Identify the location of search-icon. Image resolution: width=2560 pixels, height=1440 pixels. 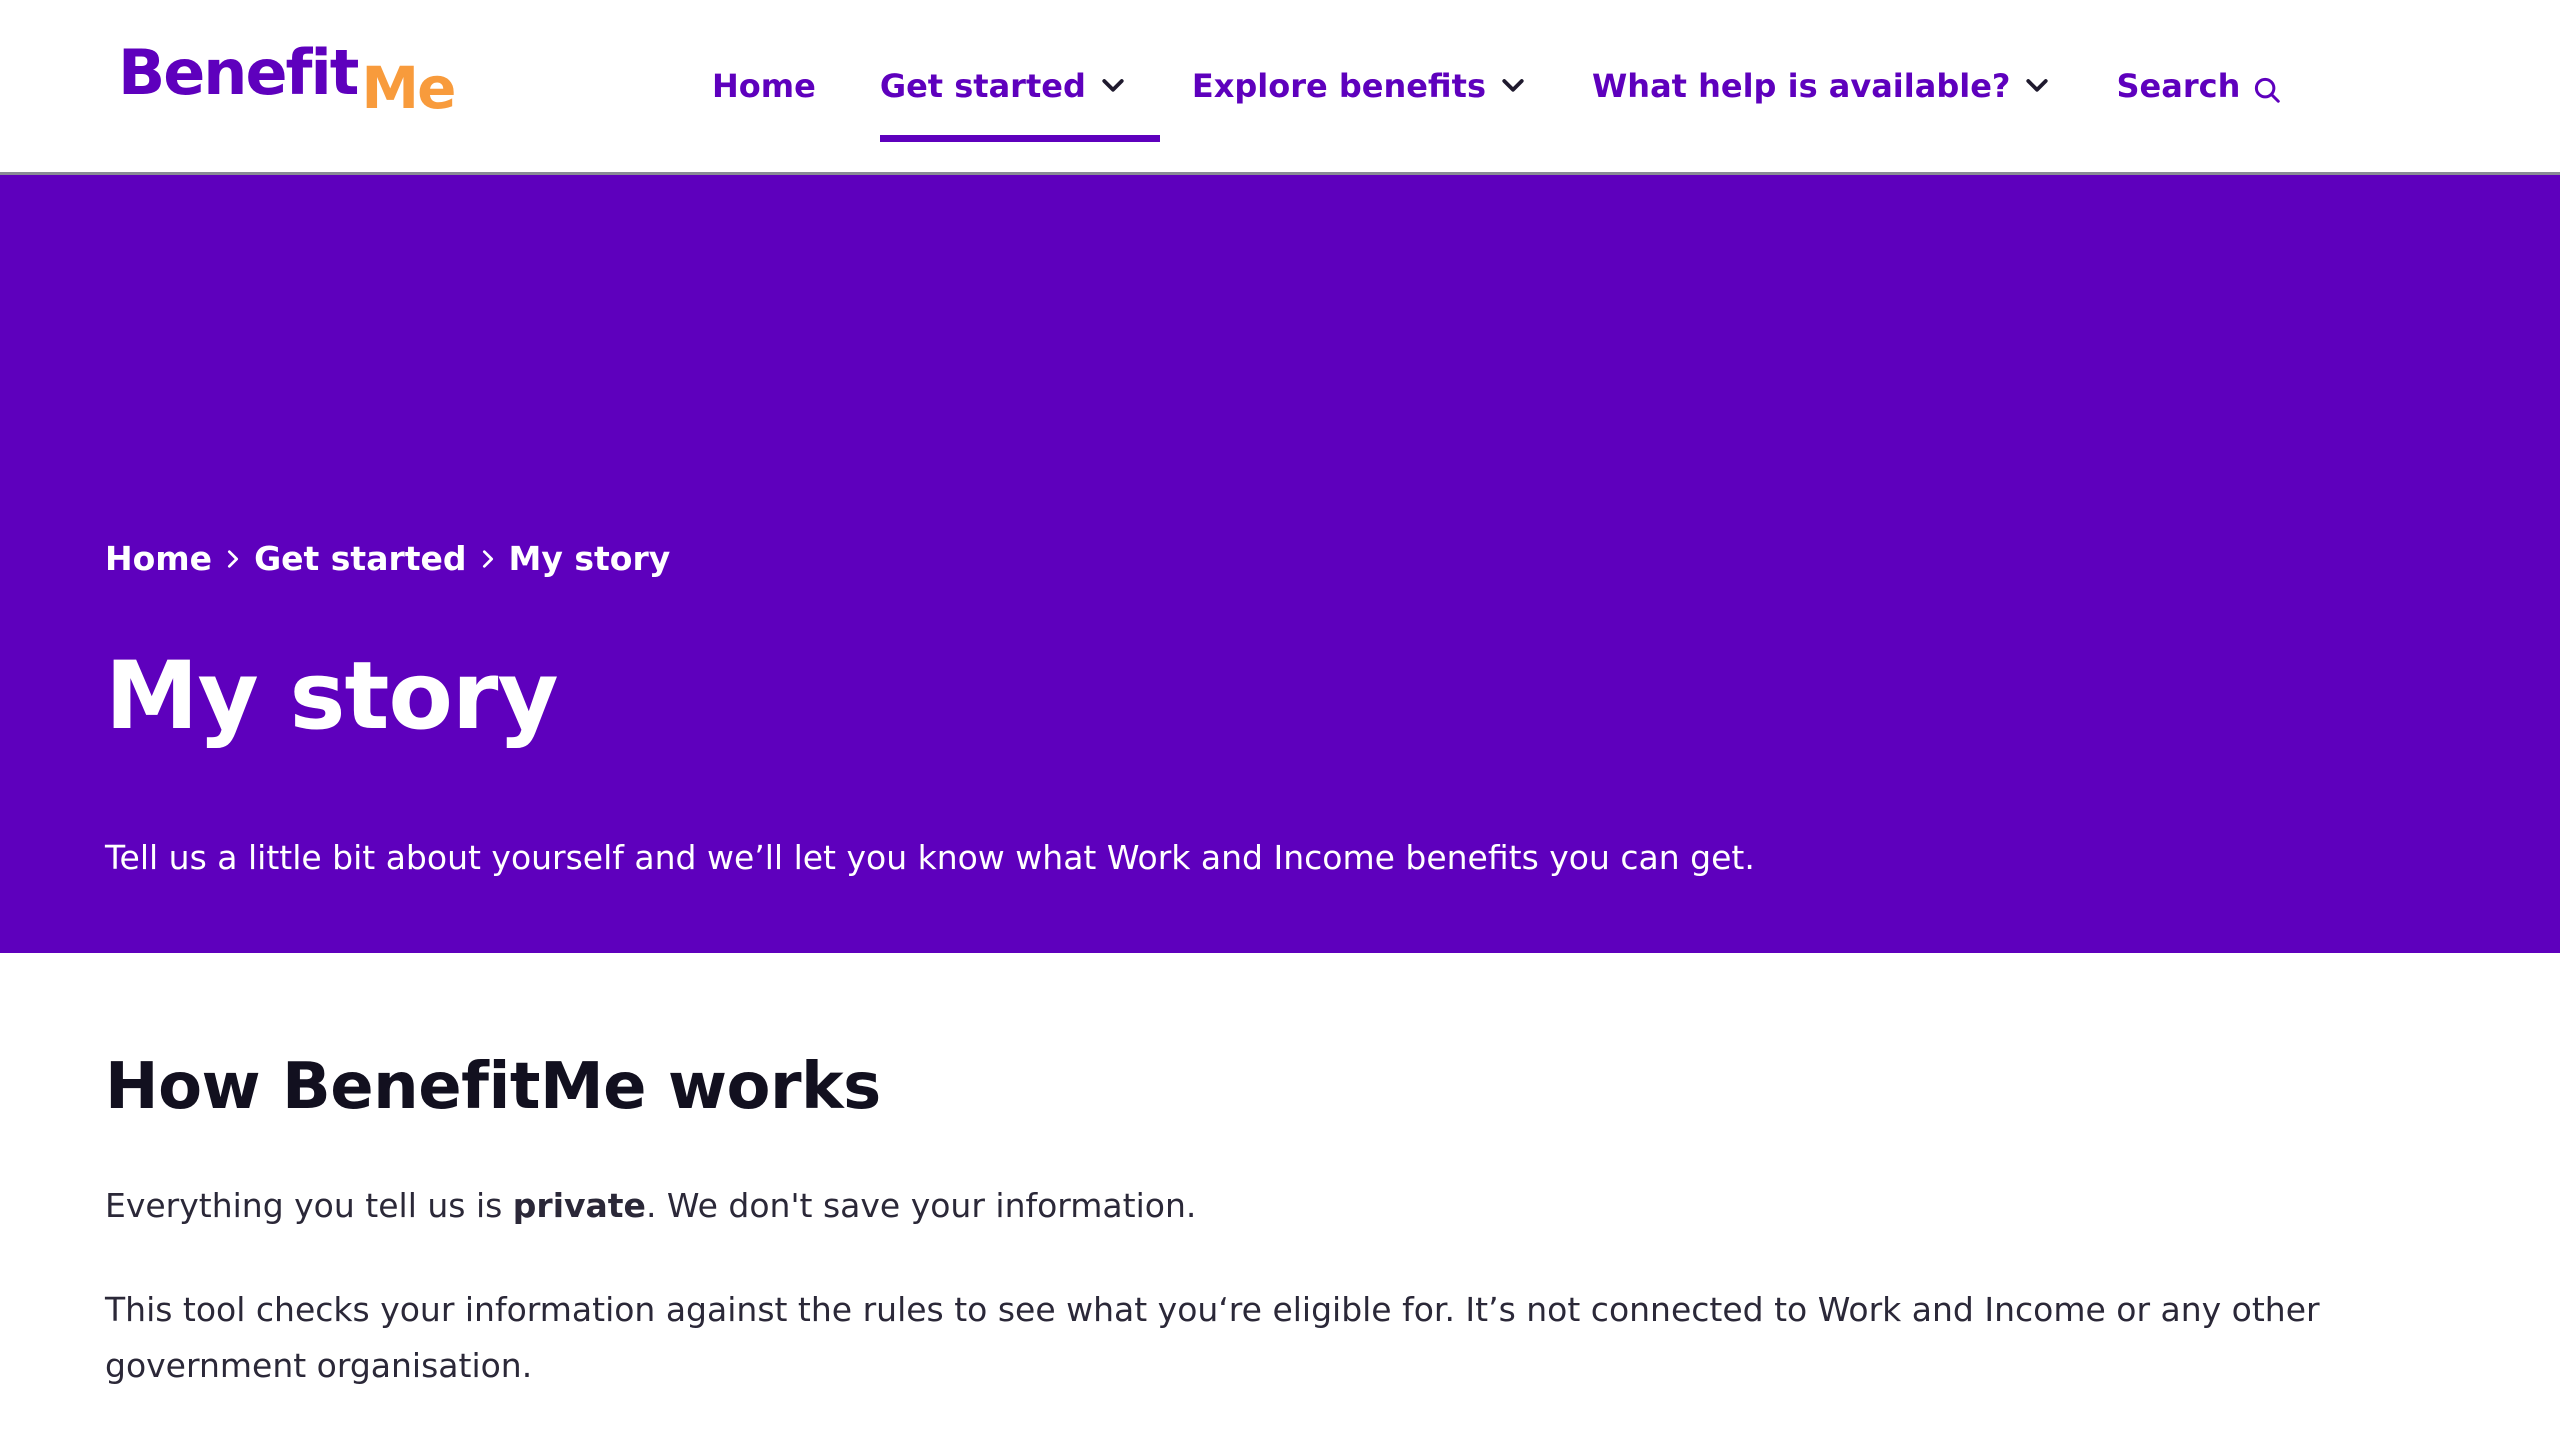
(2268, 90).